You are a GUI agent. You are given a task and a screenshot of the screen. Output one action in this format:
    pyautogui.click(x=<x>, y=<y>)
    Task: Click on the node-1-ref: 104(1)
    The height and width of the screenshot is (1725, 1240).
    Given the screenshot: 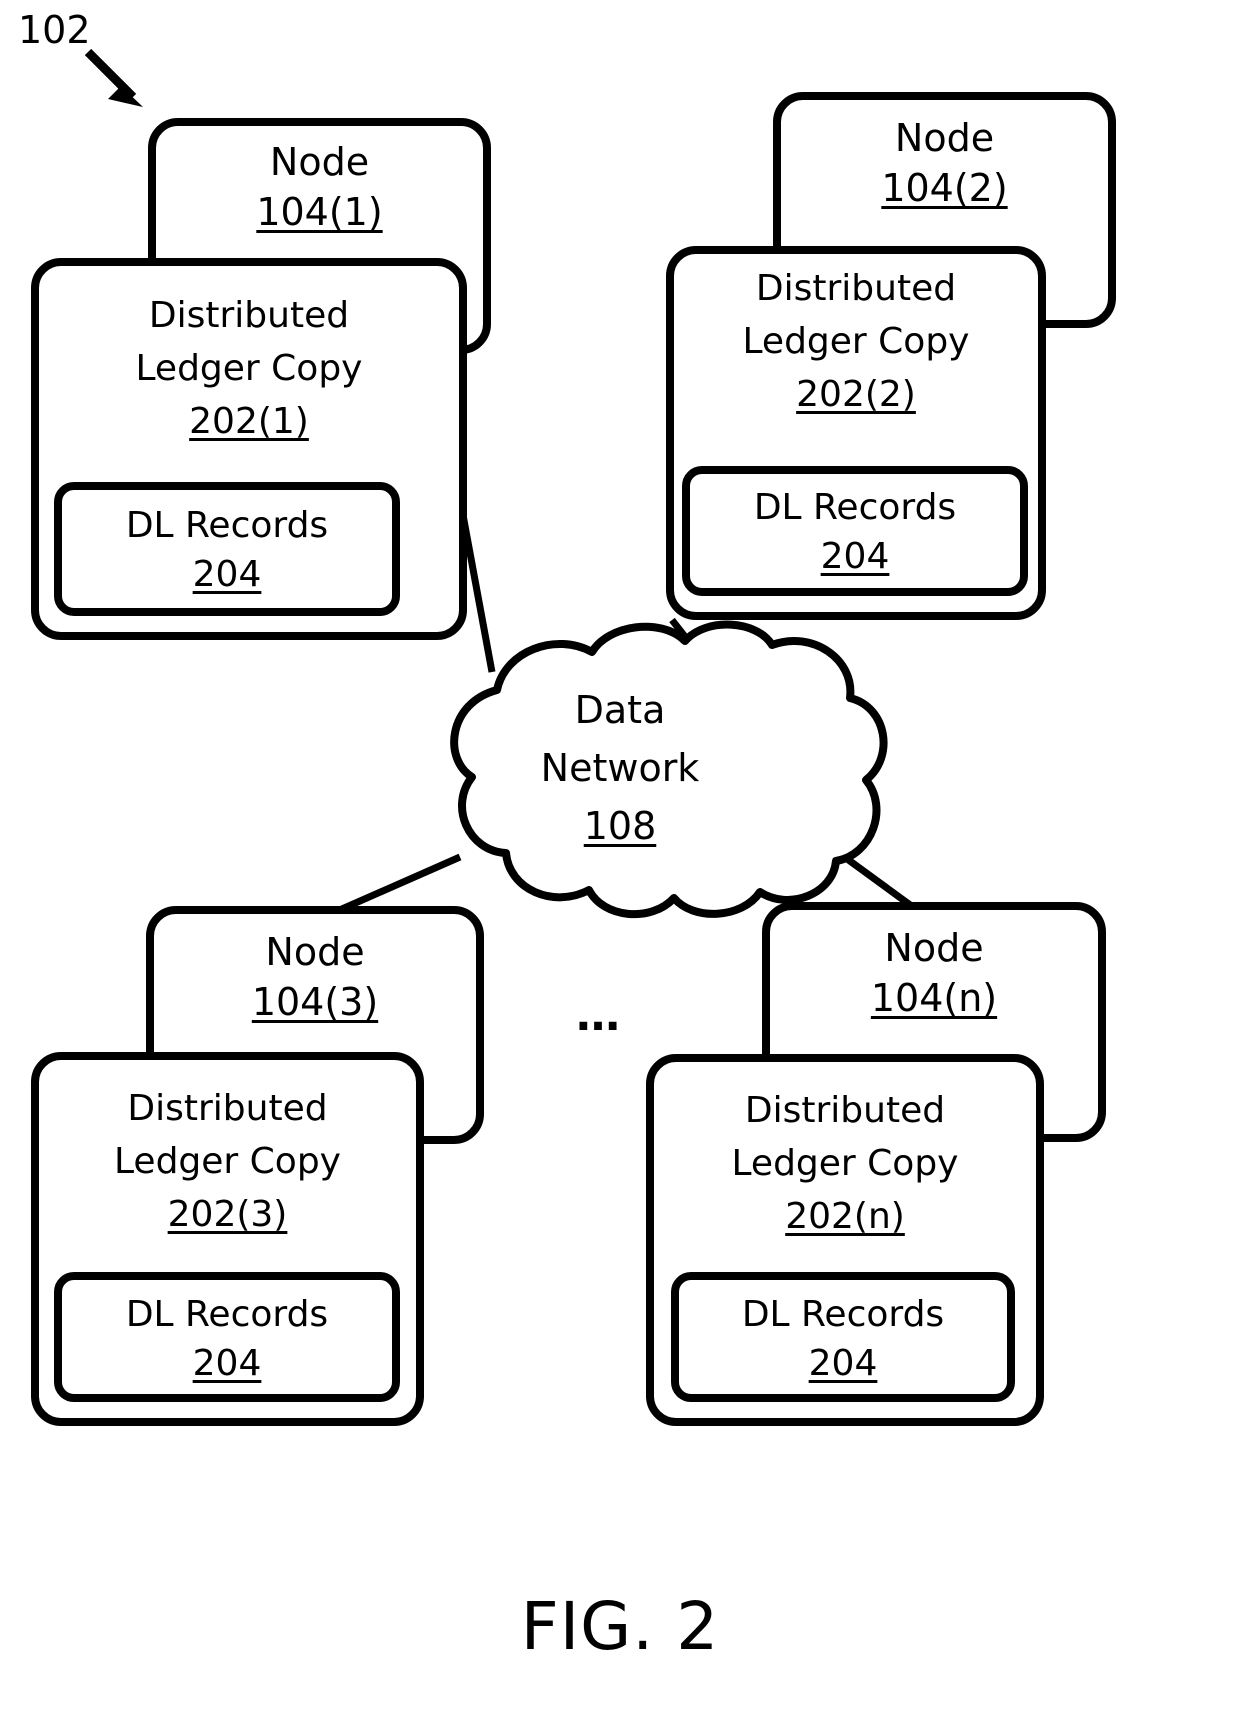 What is the action you would take?
    pyautogui.click(x=319, y=212)
    